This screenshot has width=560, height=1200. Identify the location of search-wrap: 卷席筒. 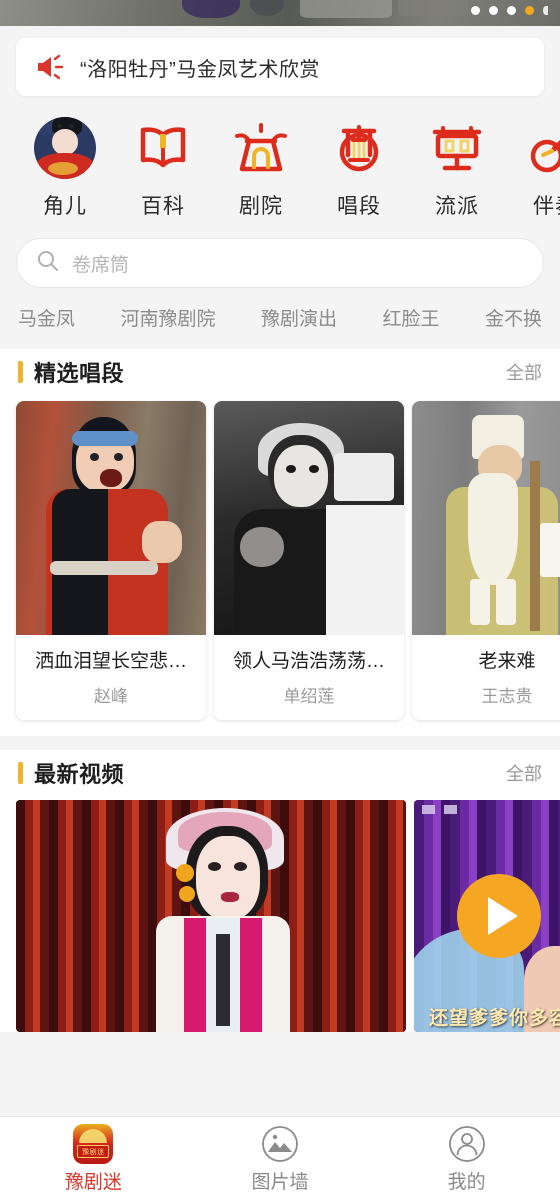
(280, 256).